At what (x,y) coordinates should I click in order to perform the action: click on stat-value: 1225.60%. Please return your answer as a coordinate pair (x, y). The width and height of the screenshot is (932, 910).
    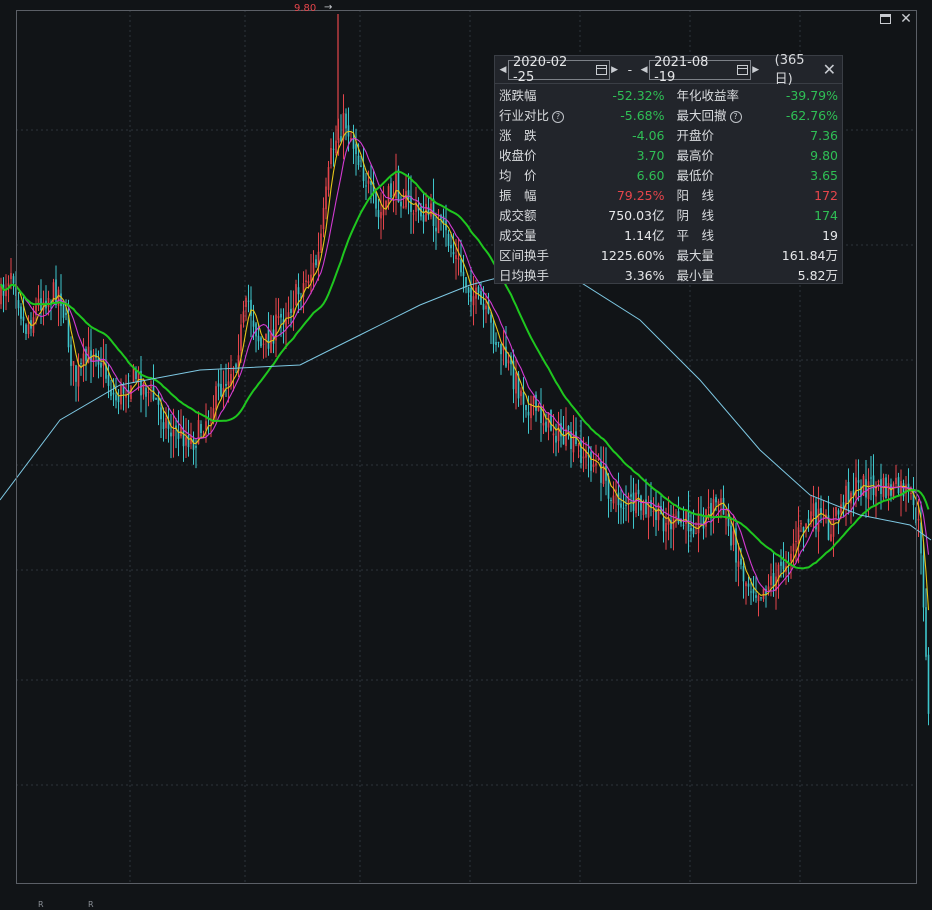
    Looking at the image, I should click on (632, 255).